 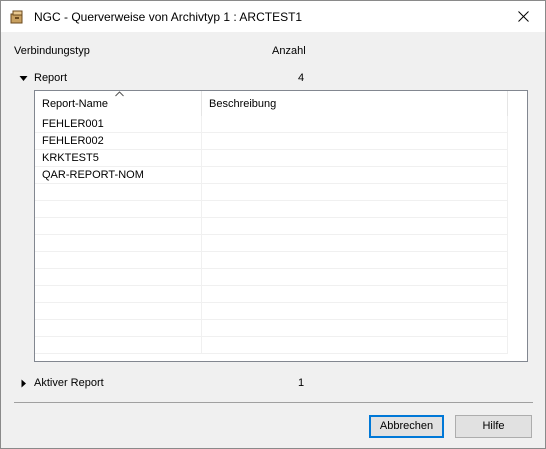 I want to click on section-report: Report 4, so click(x=273, y=79).